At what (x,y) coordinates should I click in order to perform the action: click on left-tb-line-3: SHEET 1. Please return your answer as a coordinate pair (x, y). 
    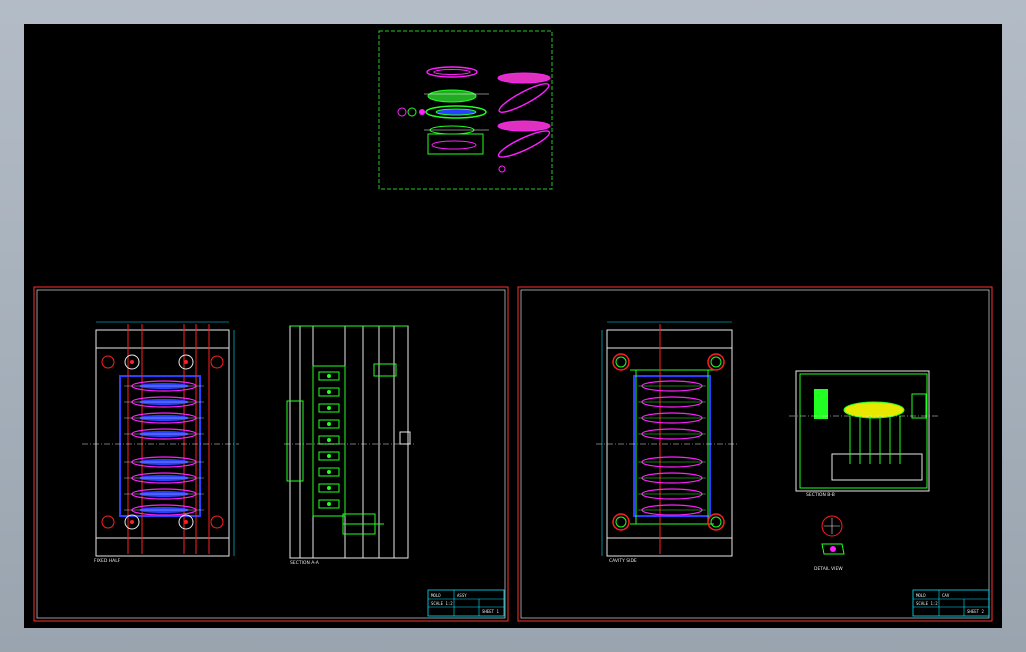
    Looking at the image, I should click on (490, 611).